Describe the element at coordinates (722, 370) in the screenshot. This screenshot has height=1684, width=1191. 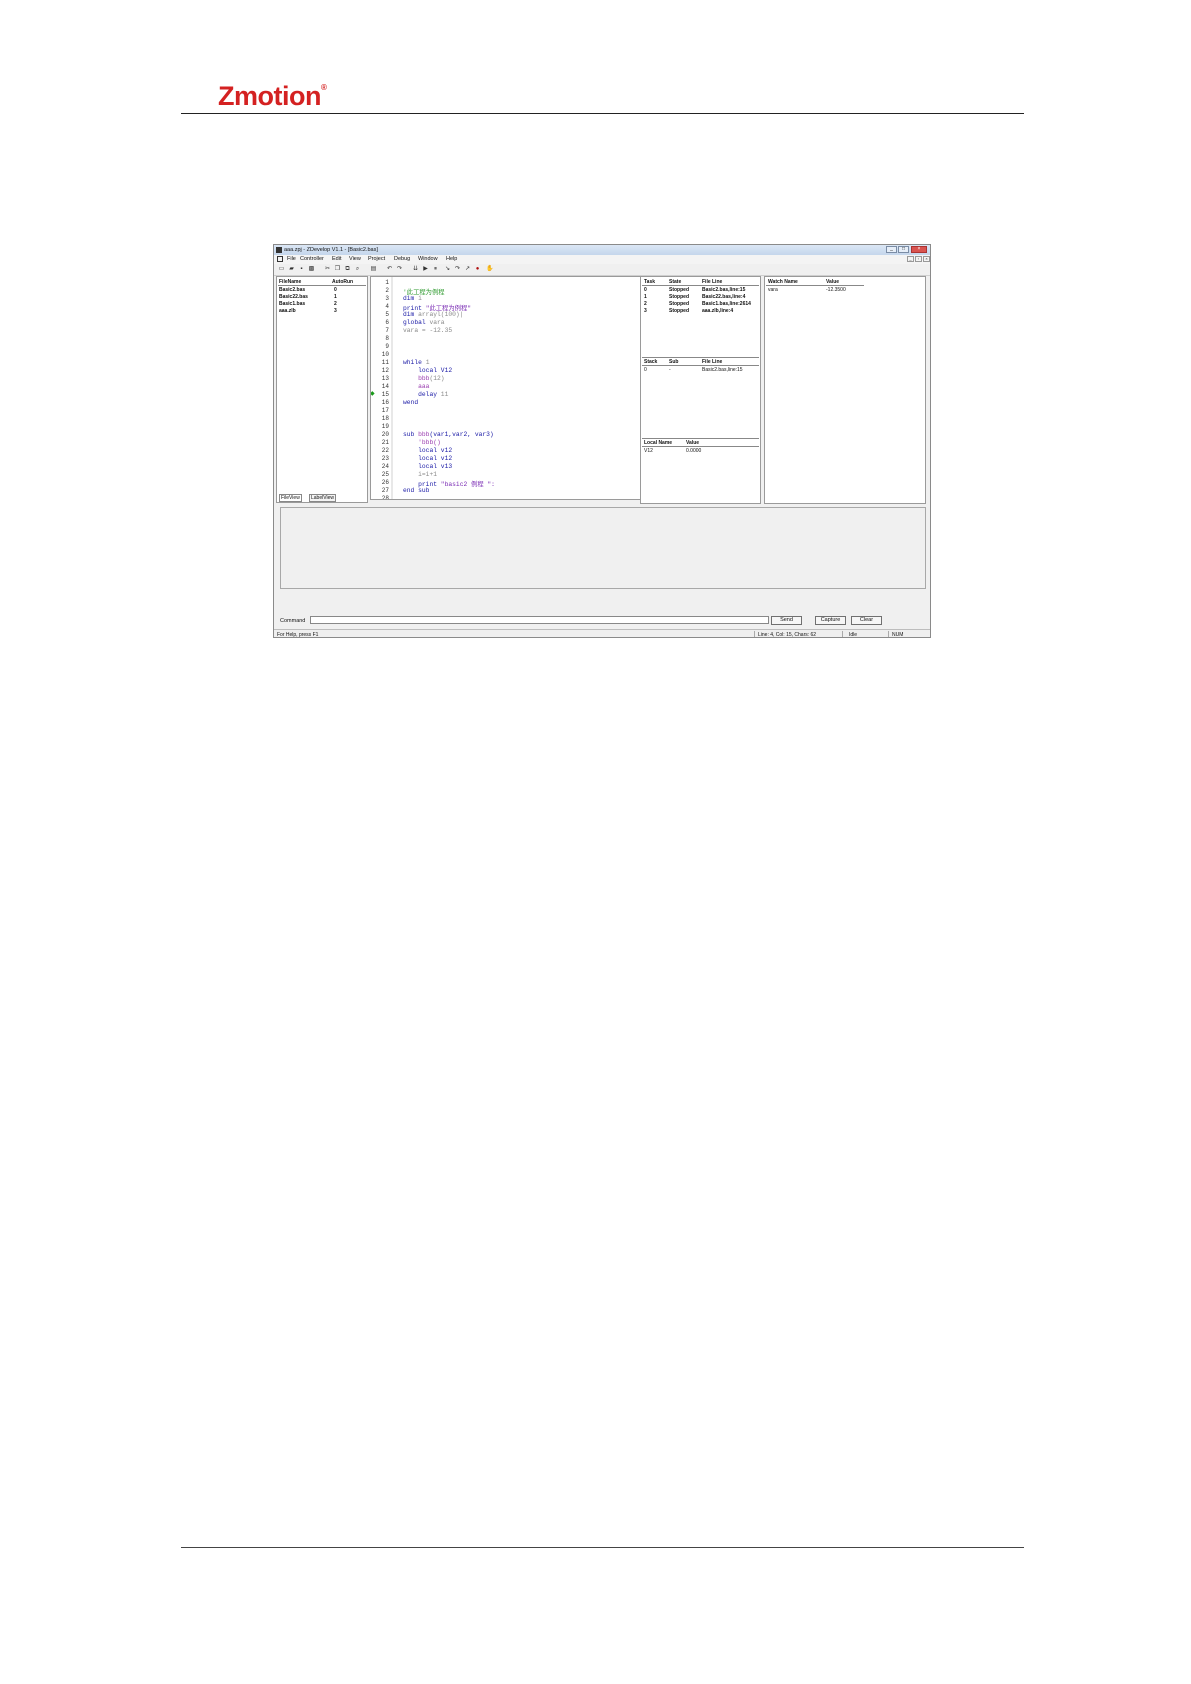
I see `stack-cell: Basic2.bas,line:15` at that location.